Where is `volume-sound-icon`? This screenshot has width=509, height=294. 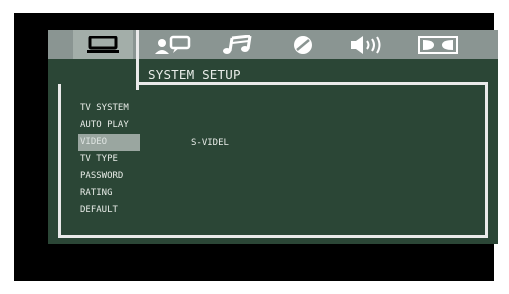 volume-sound-icon is located at coordinates (366, 44).